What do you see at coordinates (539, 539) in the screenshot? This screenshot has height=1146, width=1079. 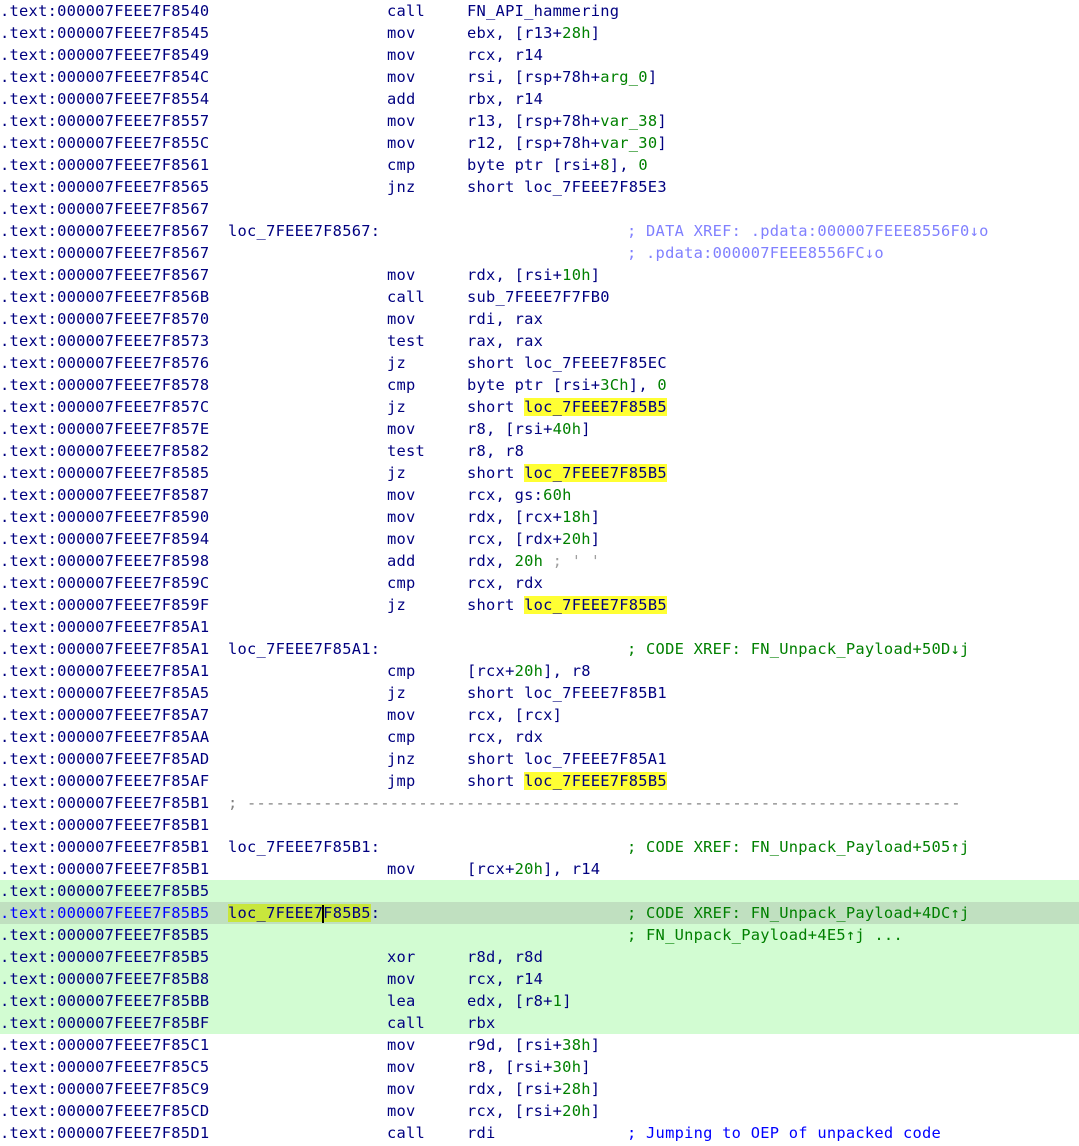 I see `listing-row: .text:000007FEEE7F8594 mov rcx, [rdx+20h]` at bounding box center [539, 539].